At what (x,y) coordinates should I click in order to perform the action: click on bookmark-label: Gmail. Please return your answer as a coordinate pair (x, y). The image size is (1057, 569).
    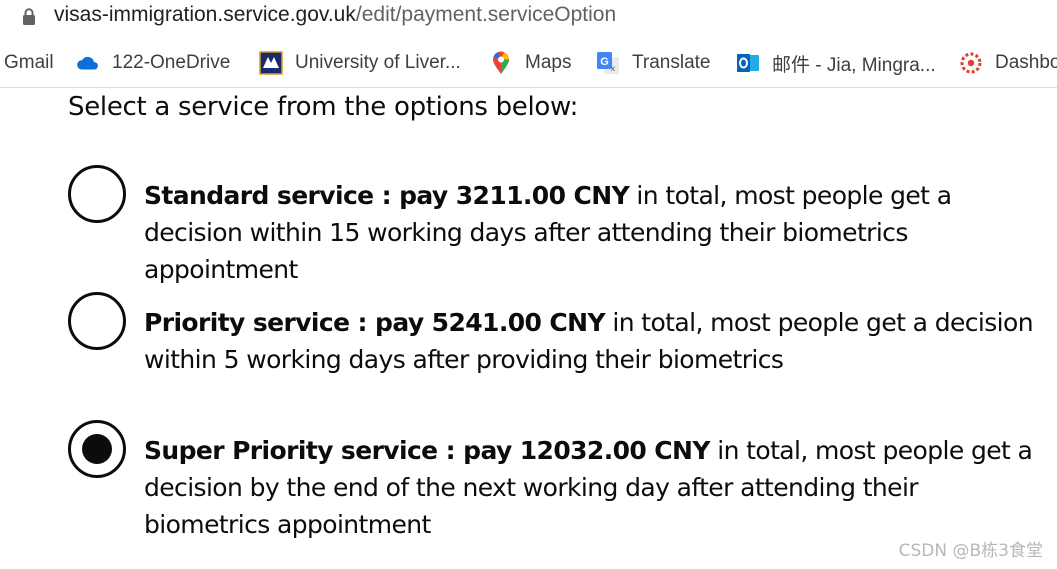
    Looking at the image, I should click on (29, 62).